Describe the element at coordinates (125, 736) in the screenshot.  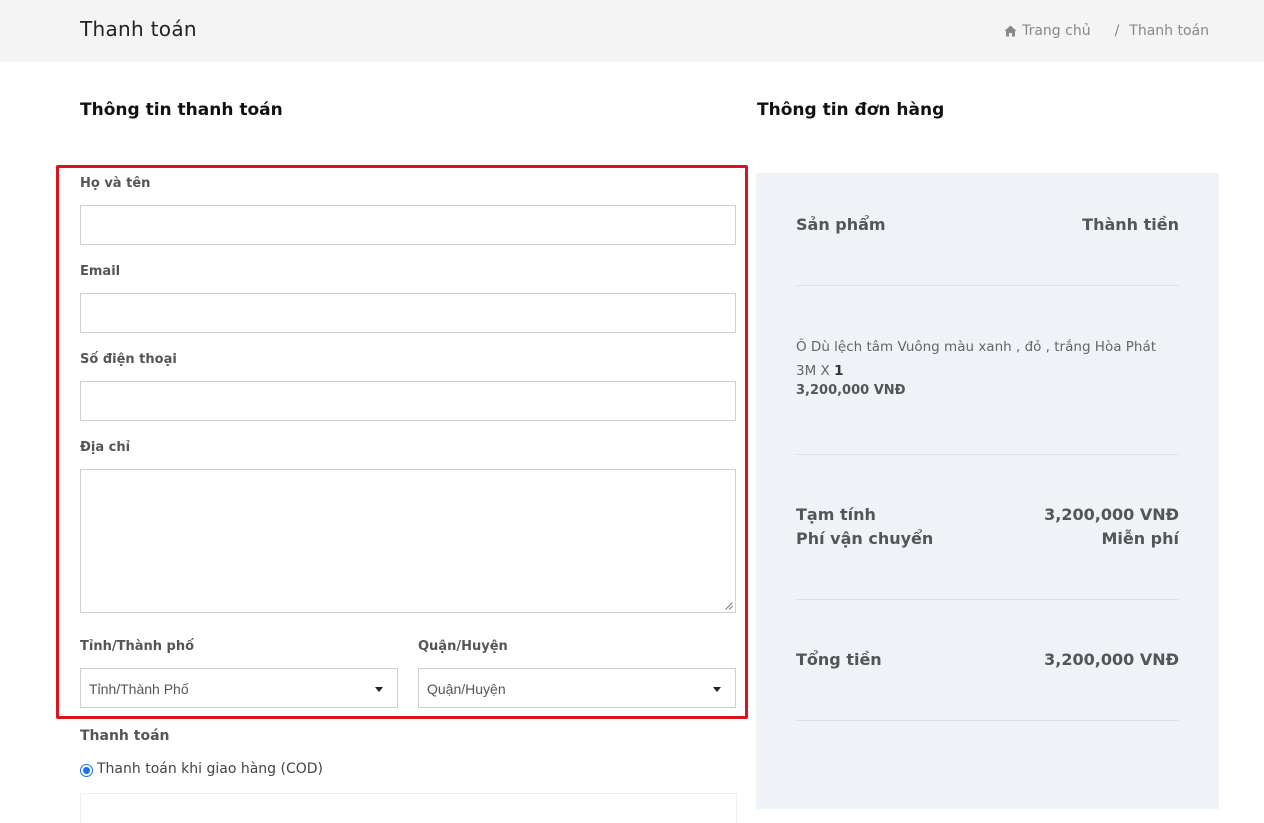
I see `payment-label: Thanh toán` at that location.